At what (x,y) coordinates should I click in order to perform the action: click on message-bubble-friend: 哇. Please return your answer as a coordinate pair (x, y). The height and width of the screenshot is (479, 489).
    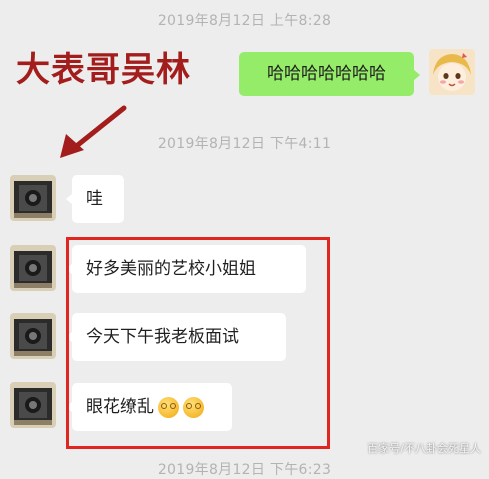
    Looking at the image, I should click on (95, 199).